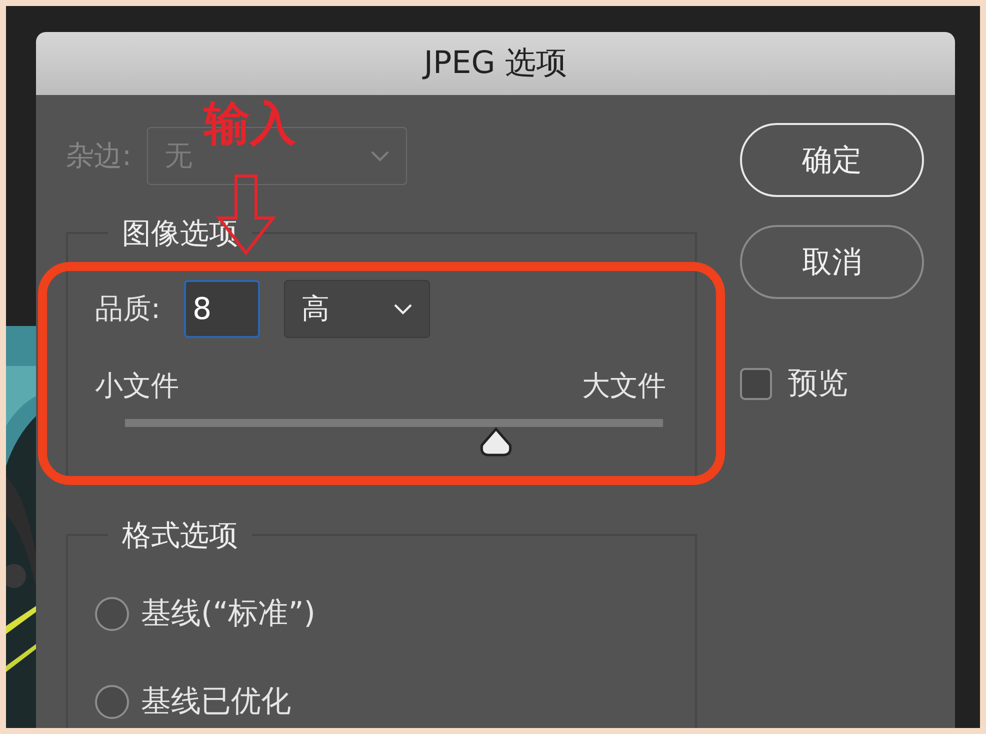 Image resolution: width=986 pixels, height=734 pixels. What do you see at coordinates (357, 309) in the screenshot?
I see `quality-dropdown: 高` at bounding box center [357, 309].